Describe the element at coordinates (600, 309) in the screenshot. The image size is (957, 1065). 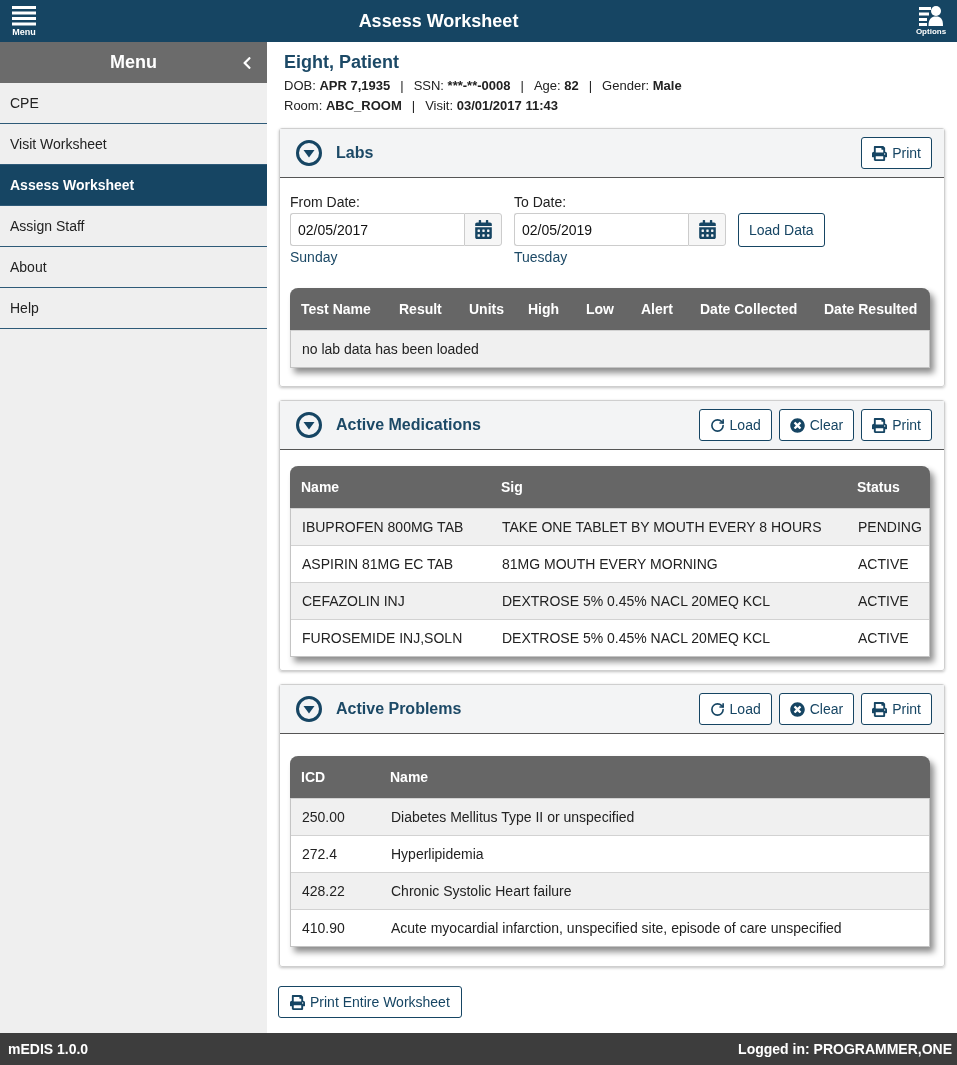
I see `column-header: Low` at that location.